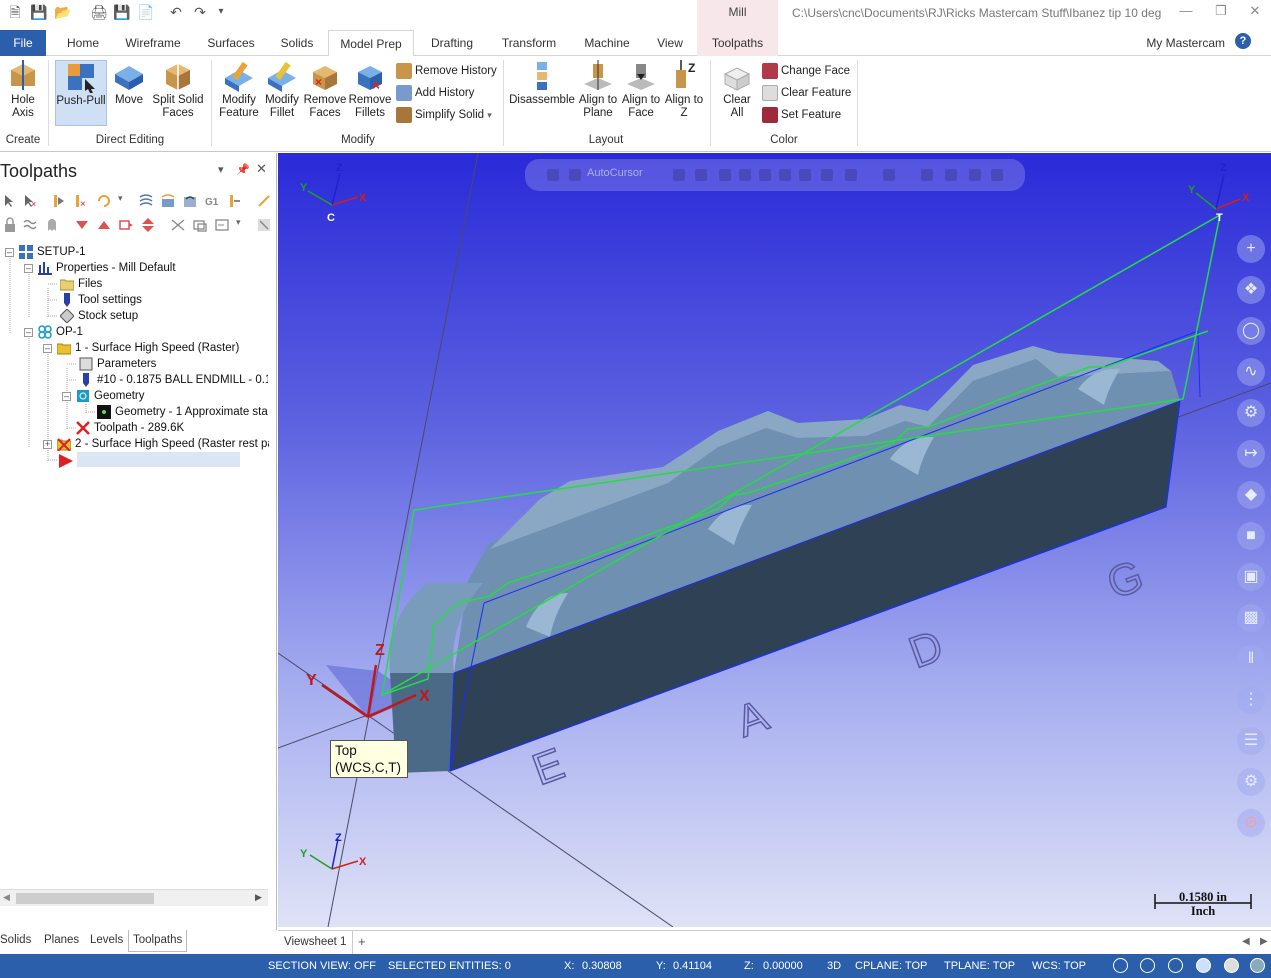  Describe the element at coordinates (176, 12) in the screenshot. I see `undo-icon: ↶` at that location.